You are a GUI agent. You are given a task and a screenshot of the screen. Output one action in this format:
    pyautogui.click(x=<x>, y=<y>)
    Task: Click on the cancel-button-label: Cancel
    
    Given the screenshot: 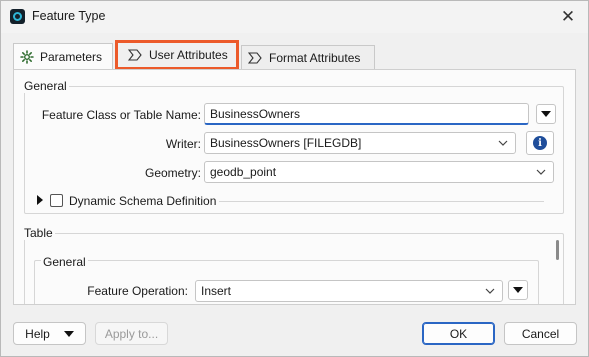 What is the action you would take?
    pyautogui.click(x=540, y=333)
    